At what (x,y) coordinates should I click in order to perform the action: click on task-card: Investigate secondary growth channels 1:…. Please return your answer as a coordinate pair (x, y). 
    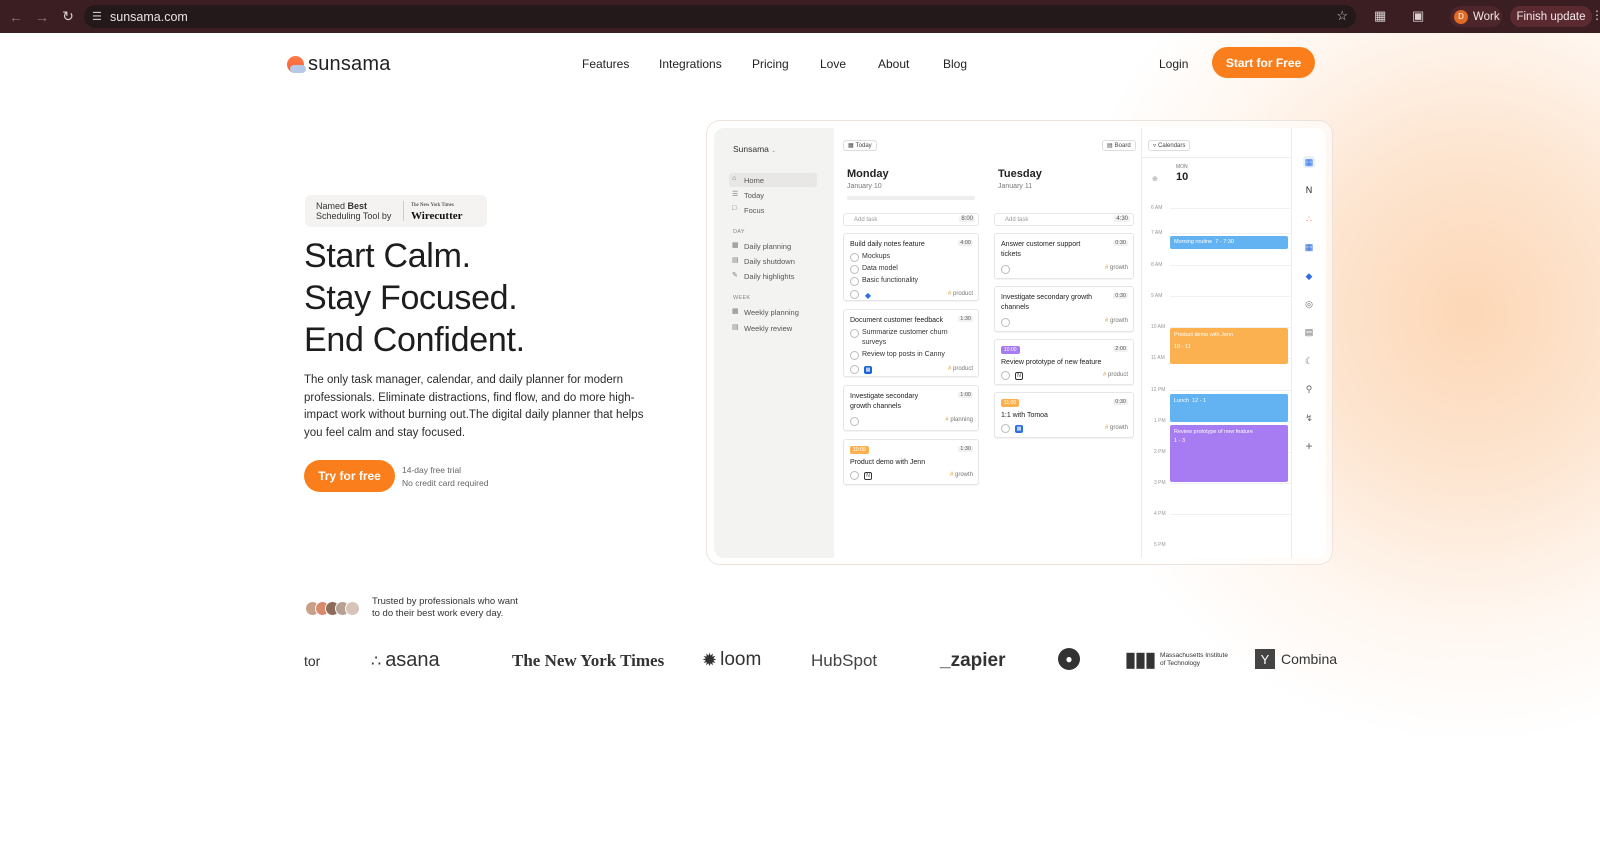
    Looking at the image, I should click on (911, 408).